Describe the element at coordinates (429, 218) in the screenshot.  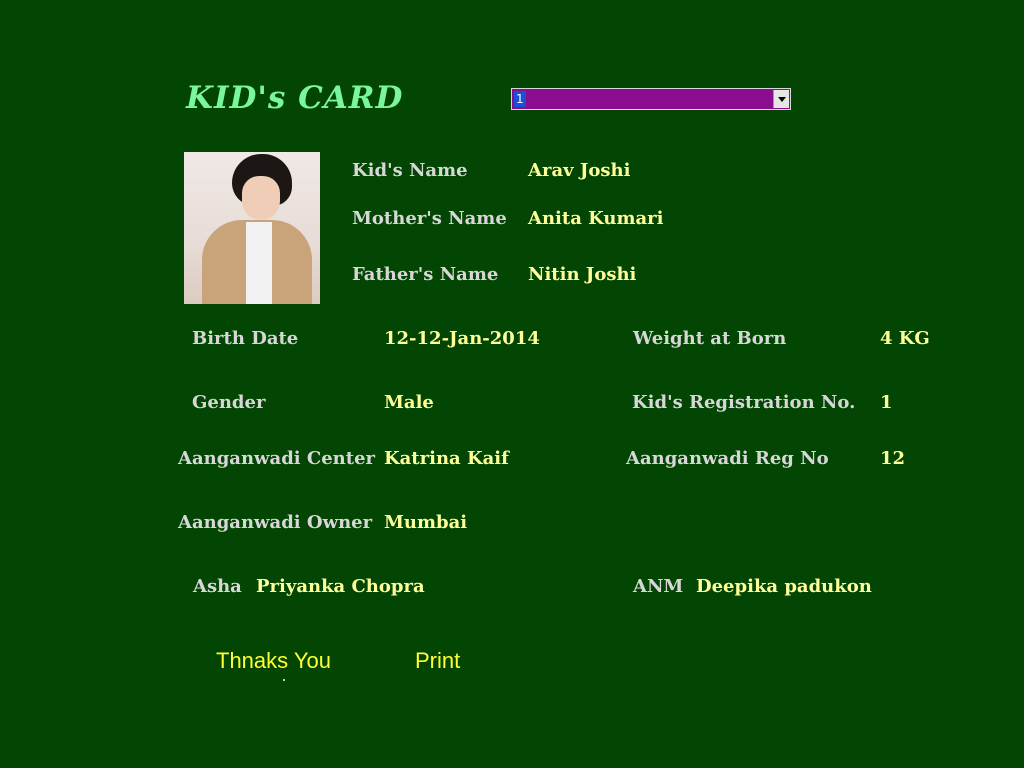
I see `mother-name-label: Mother's Name` at that location.